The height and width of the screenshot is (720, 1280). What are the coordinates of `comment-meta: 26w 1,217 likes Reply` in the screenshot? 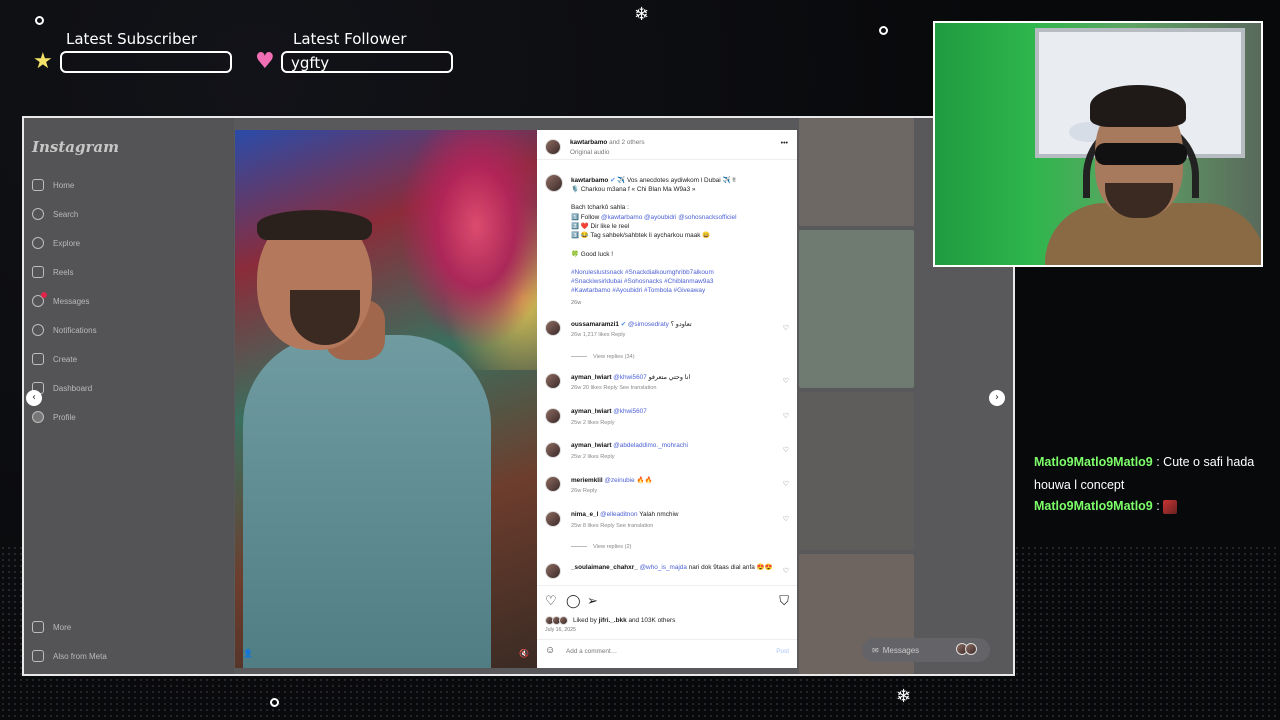 It's located at (598, 335).